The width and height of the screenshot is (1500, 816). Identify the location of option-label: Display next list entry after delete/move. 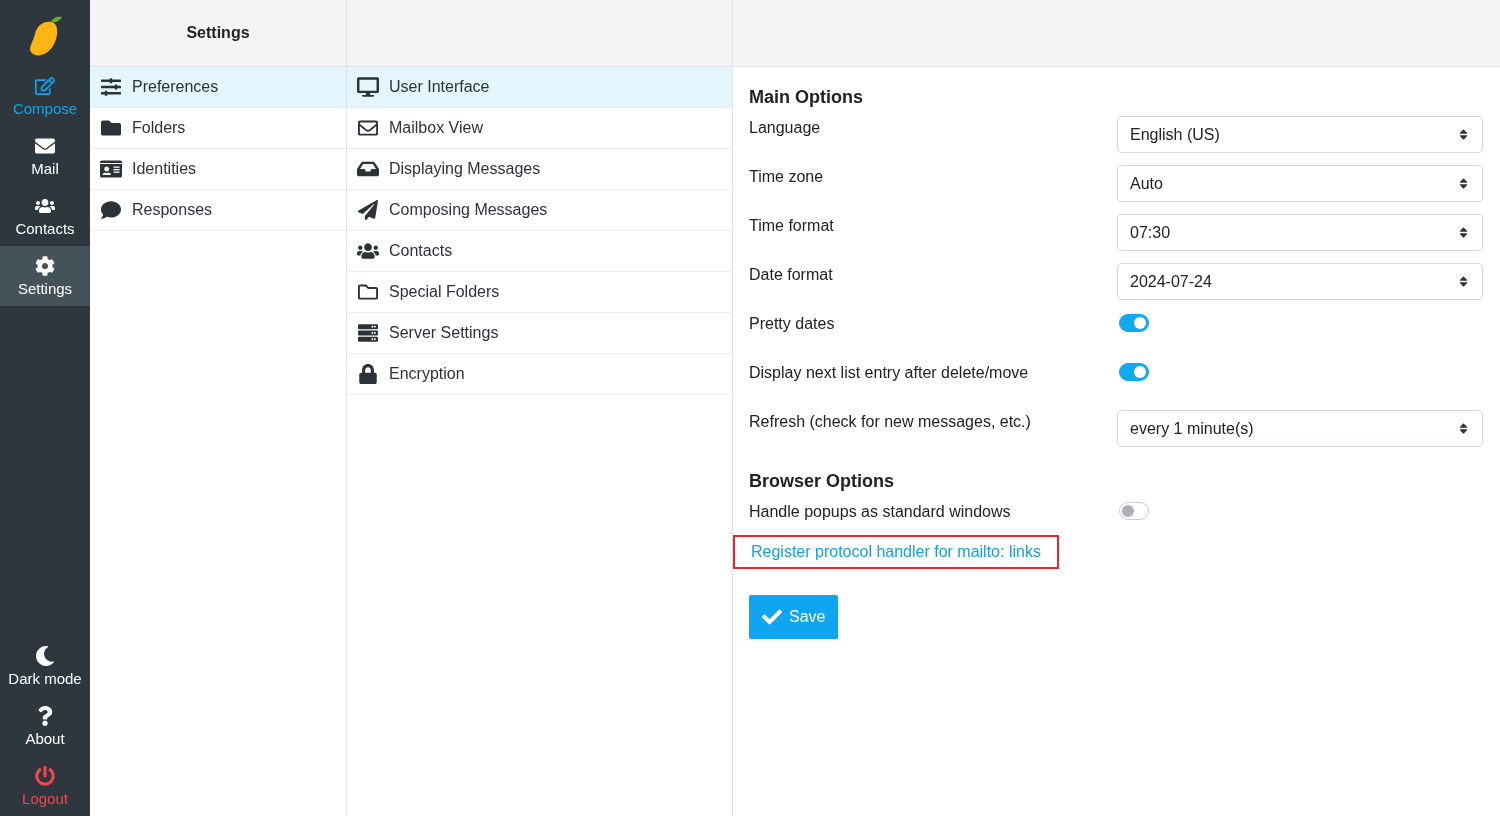
(889, 372).